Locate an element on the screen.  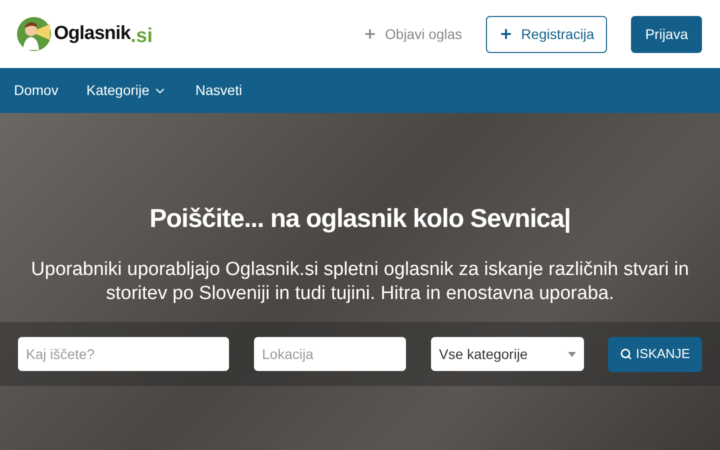
nav-link: Domov is located at coordinates (36, 90).